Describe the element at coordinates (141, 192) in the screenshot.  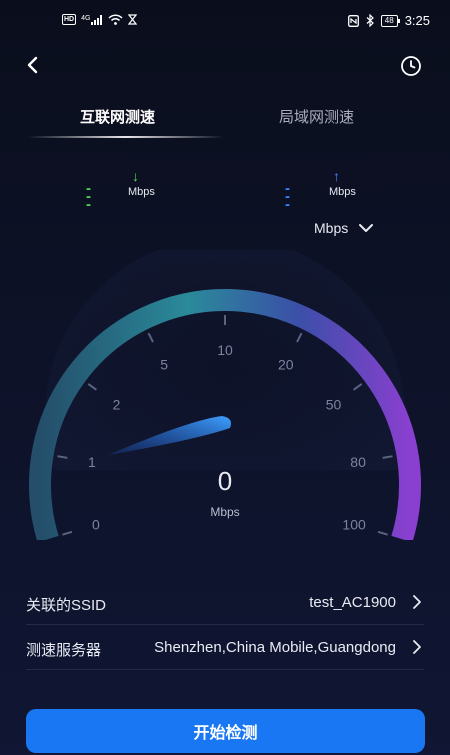
I see `download-unit: Mbps` at that location.